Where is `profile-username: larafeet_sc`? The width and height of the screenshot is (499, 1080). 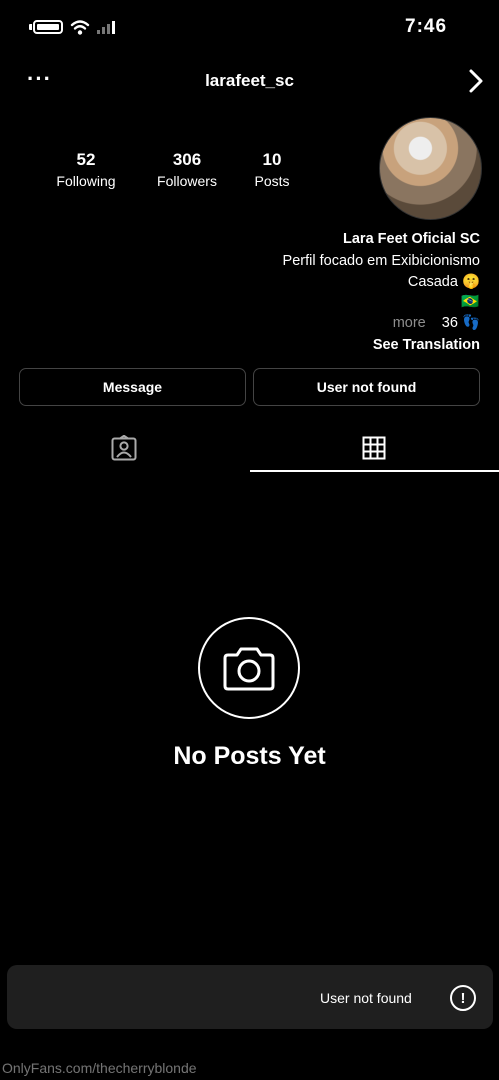 profile-username: larafeet_sc is located at coordinates (249, 80).